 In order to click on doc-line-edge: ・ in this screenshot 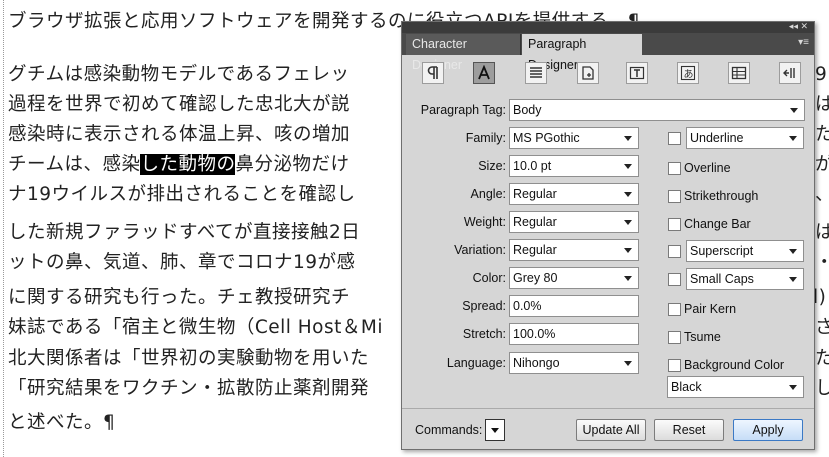, I will do `click(822, 263)`.